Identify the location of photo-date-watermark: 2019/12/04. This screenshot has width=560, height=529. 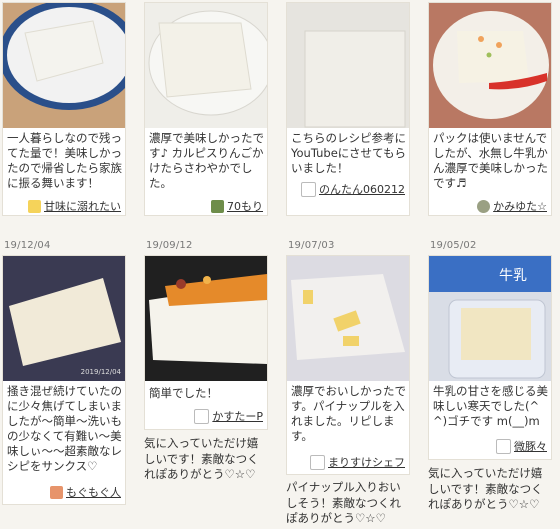
(101, 372).